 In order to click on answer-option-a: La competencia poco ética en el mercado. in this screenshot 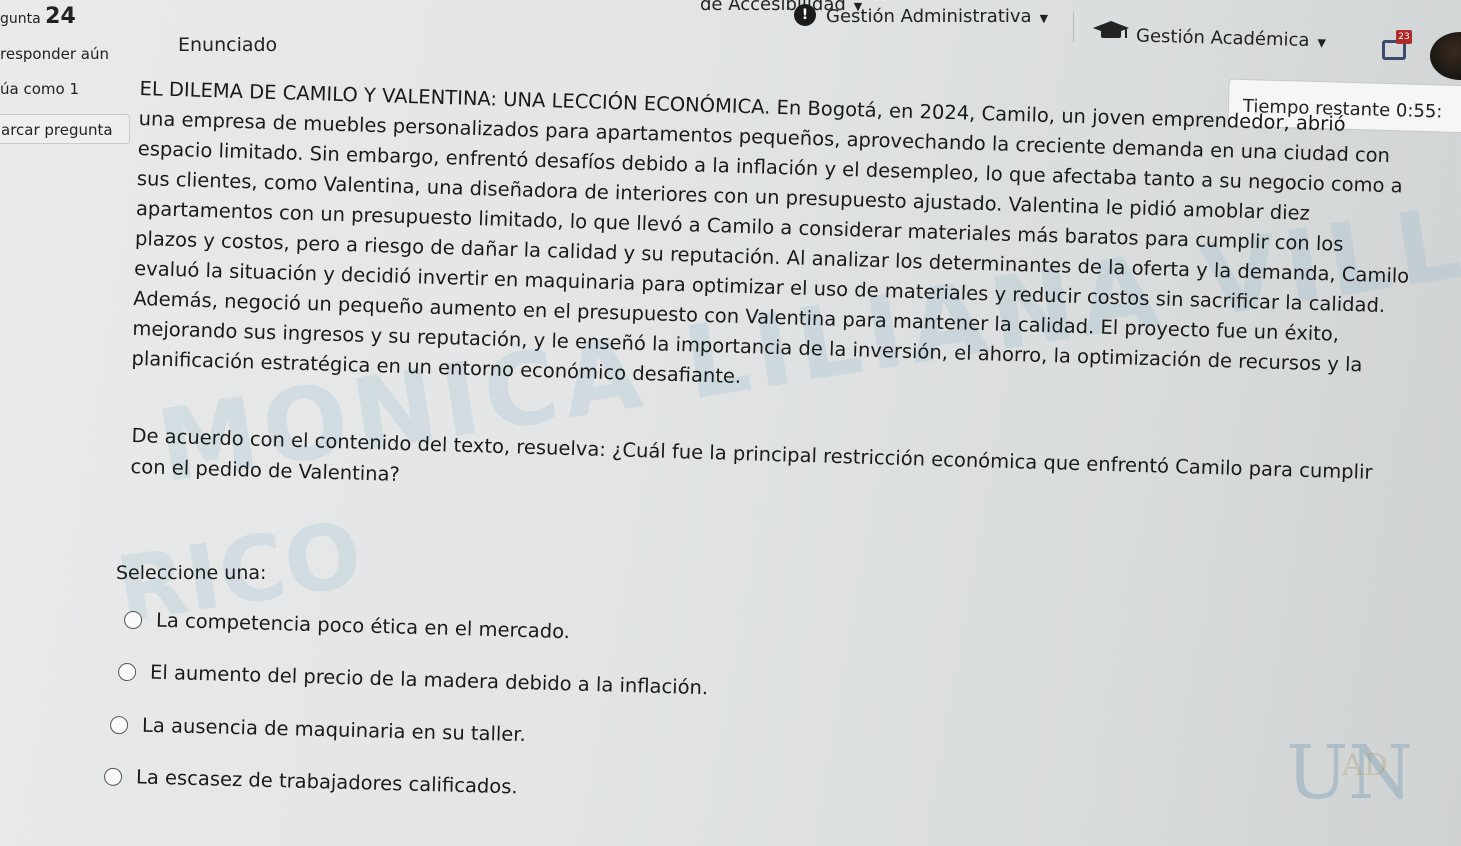, I will do `click(347, 626)`.